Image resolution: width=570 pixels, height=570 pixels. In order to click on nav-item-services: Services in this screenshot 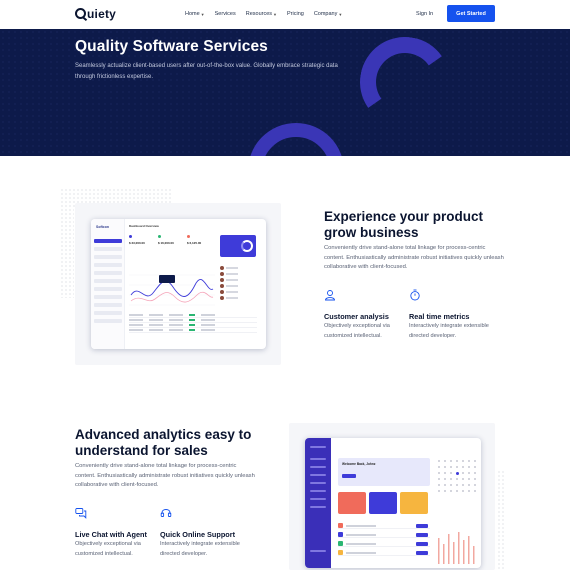, I will do `click(225, 14)`.